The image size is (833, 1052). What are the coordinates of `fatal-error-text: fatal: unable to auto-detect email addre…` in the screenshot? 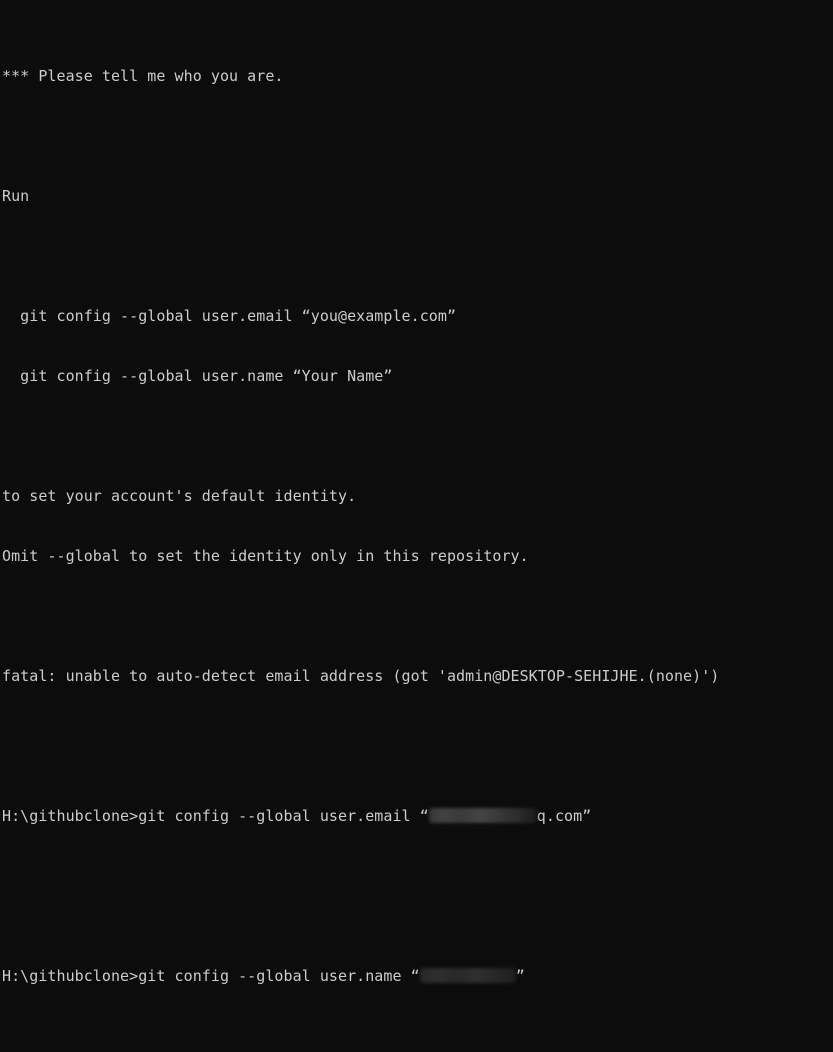 It's located at (361, 676).